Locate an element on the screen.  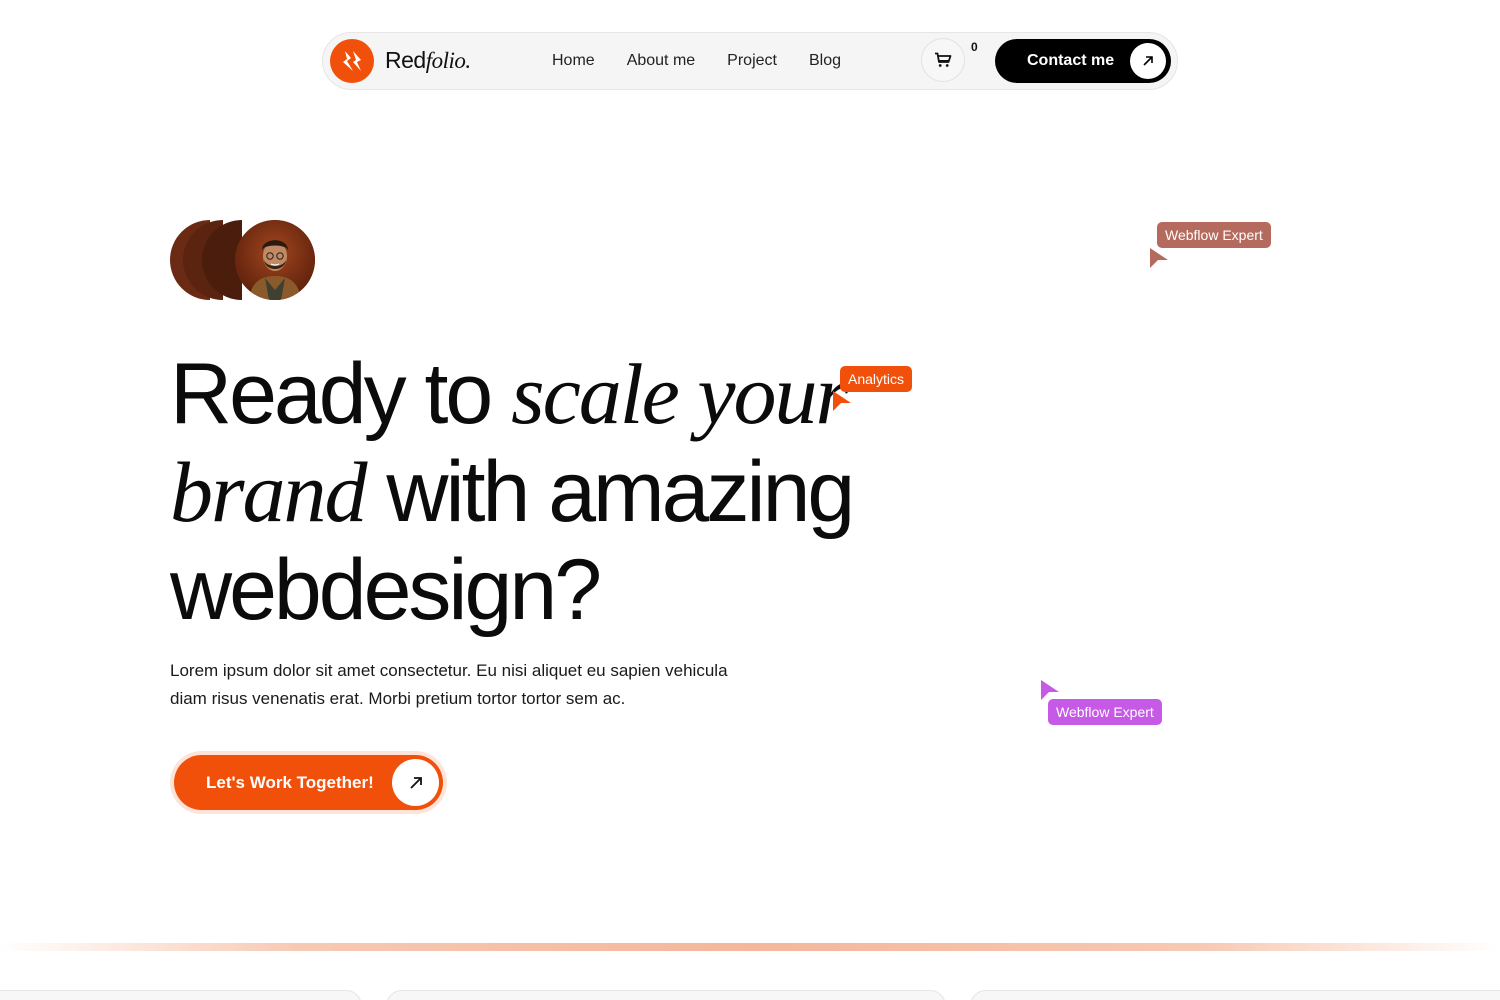
cart-count: 0 is located at coordinates (974, 47).